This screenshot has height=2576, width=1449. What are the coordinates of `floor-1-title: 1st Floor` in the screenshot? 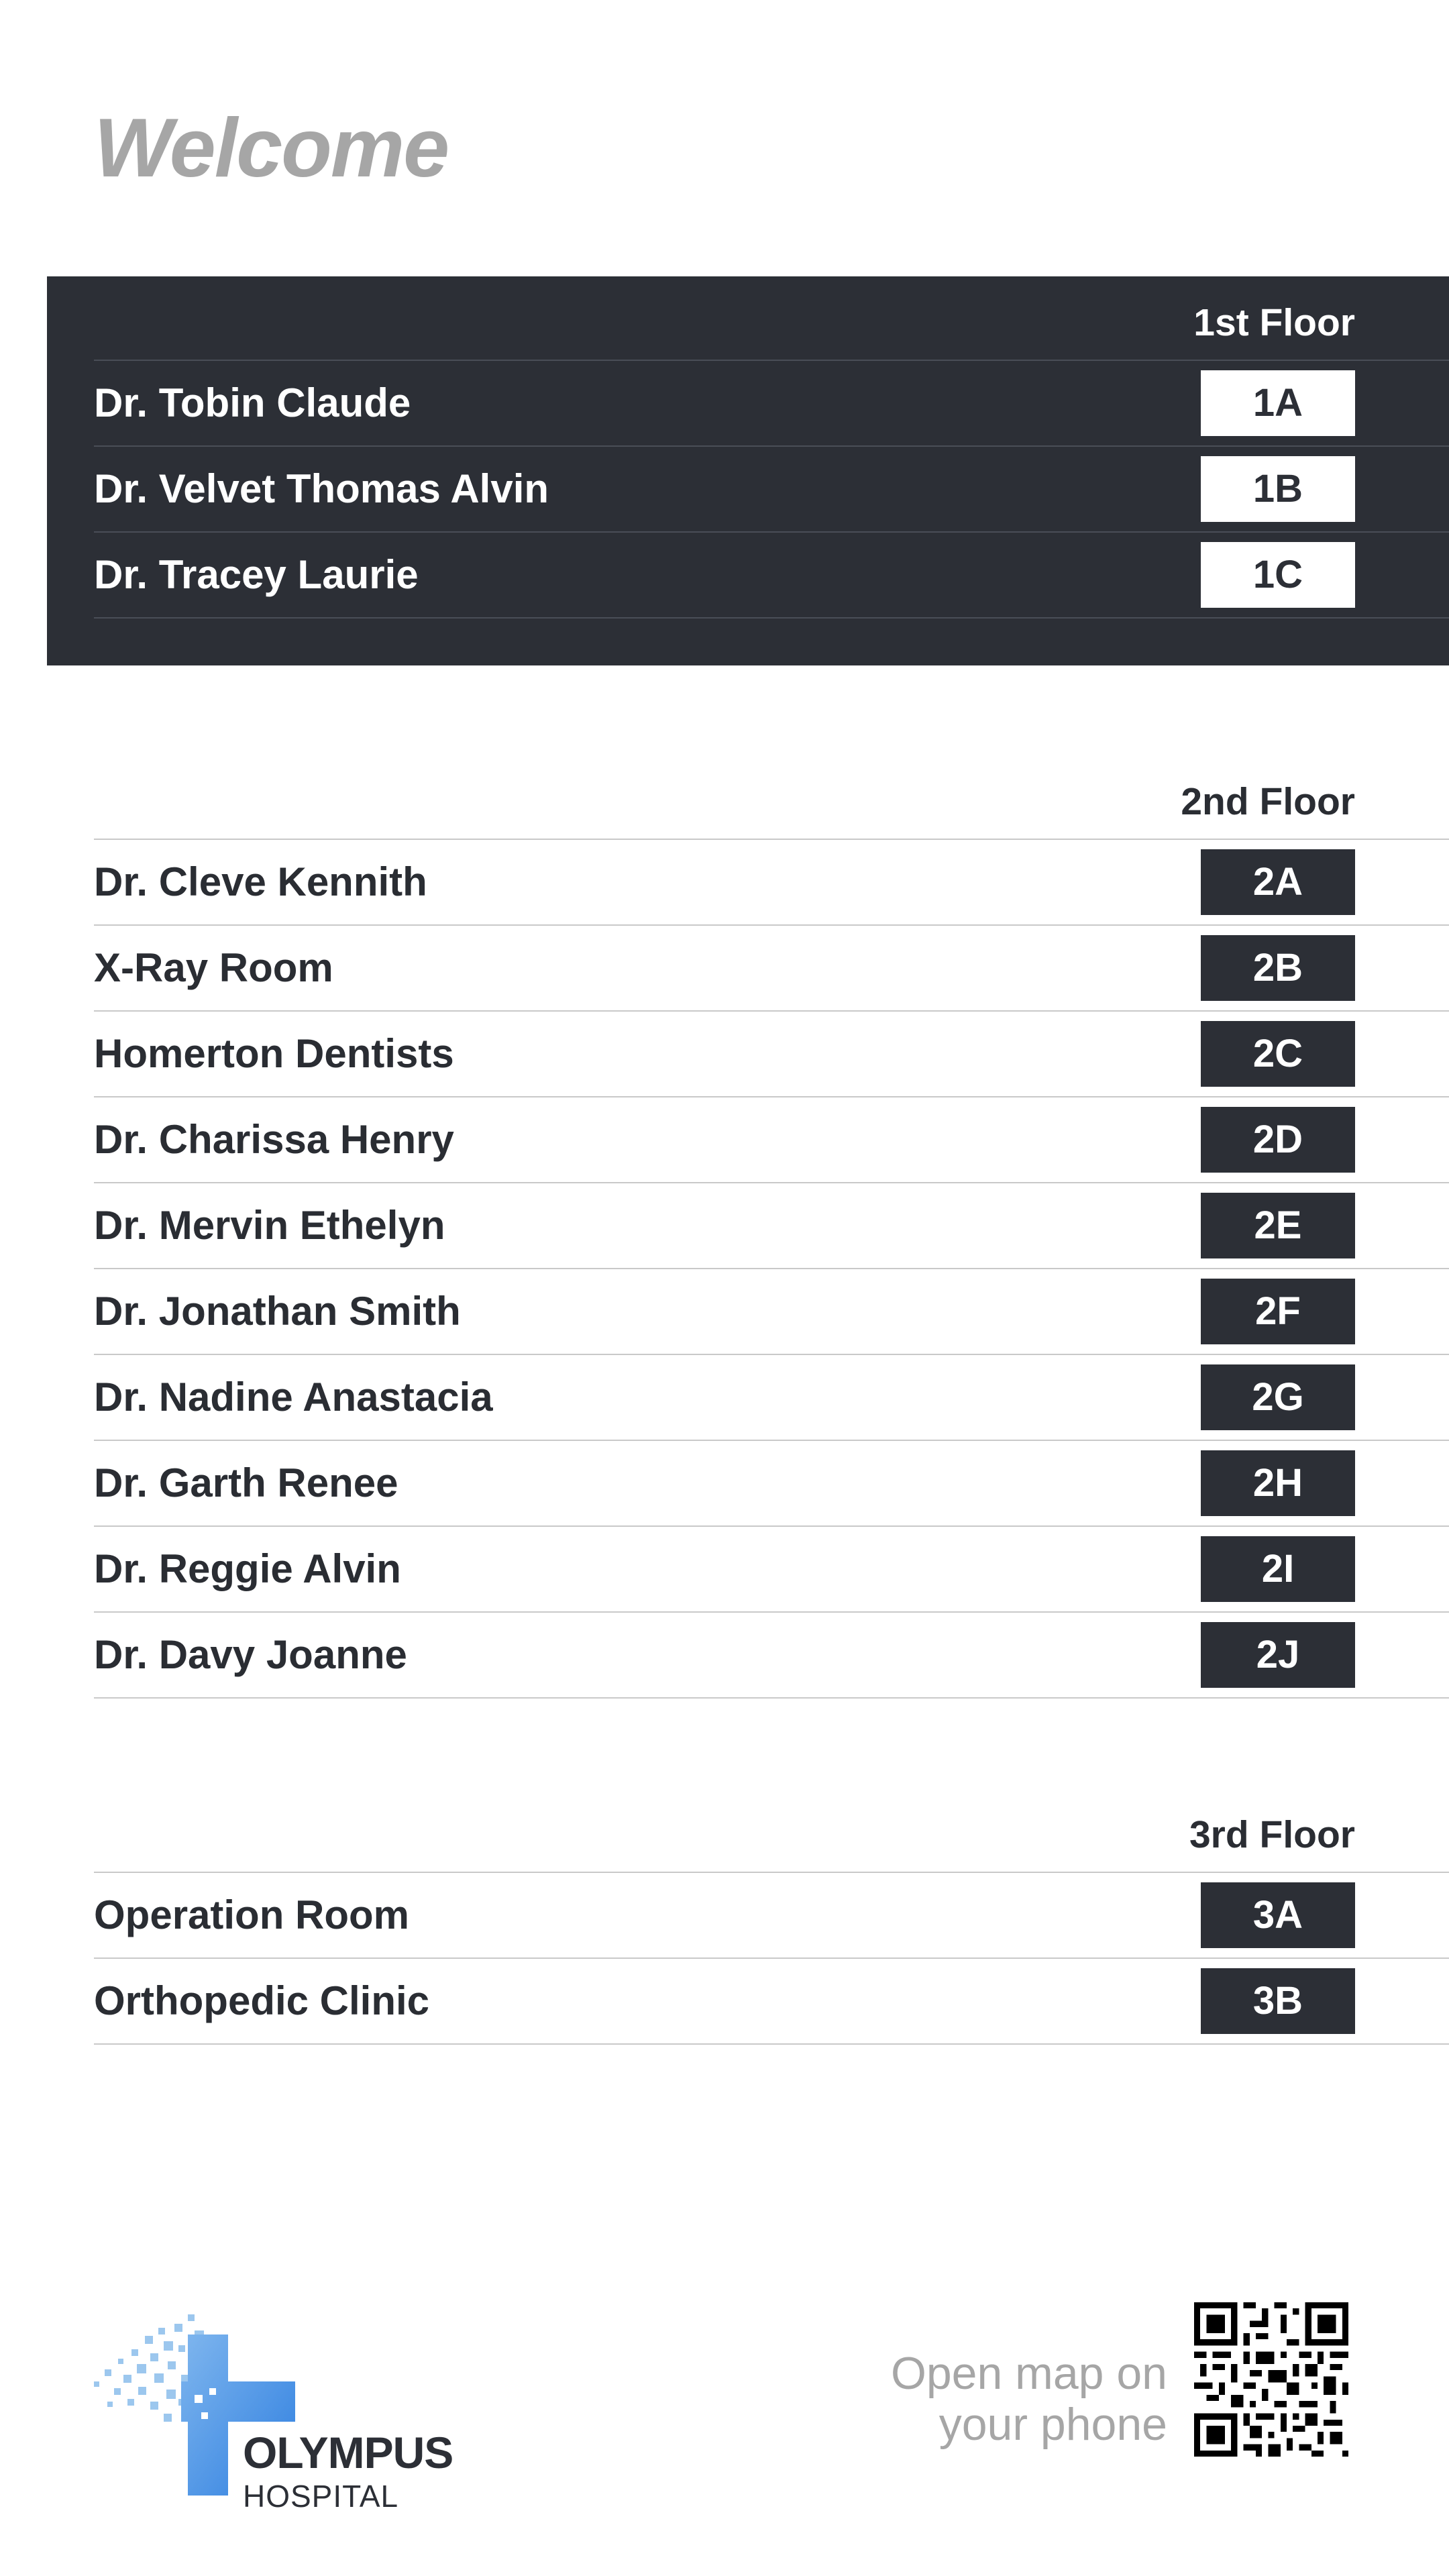 It's located at (1274, 322).